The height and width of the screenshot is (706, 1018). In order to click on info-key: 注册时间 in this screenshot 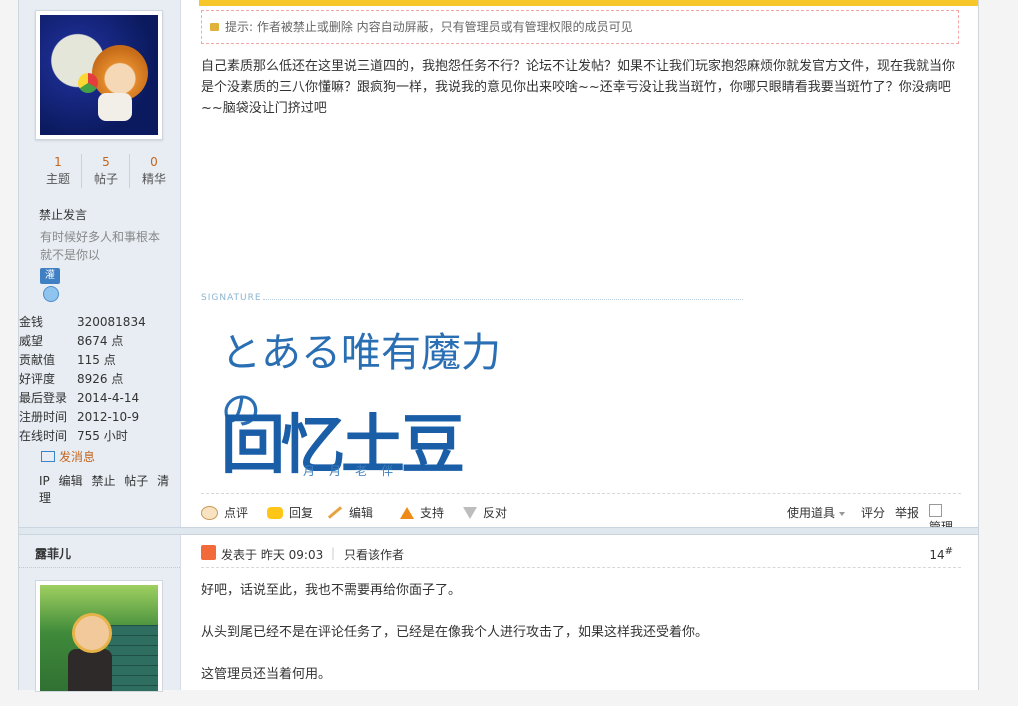, I will do `click(43, 417)`.